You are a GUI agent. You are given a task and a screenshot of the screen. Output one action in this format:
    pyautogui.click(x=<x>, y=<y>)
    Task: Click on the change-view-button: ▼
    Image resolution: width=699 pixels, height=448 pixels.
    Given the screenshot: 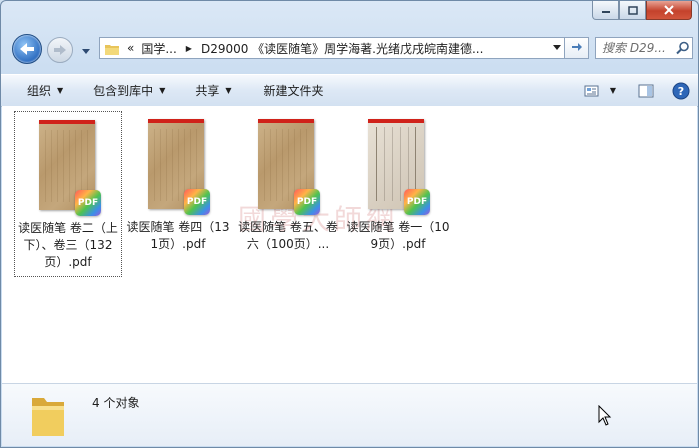 What is the action you would take?
    pyautogui.click(x=600, y=91)
    